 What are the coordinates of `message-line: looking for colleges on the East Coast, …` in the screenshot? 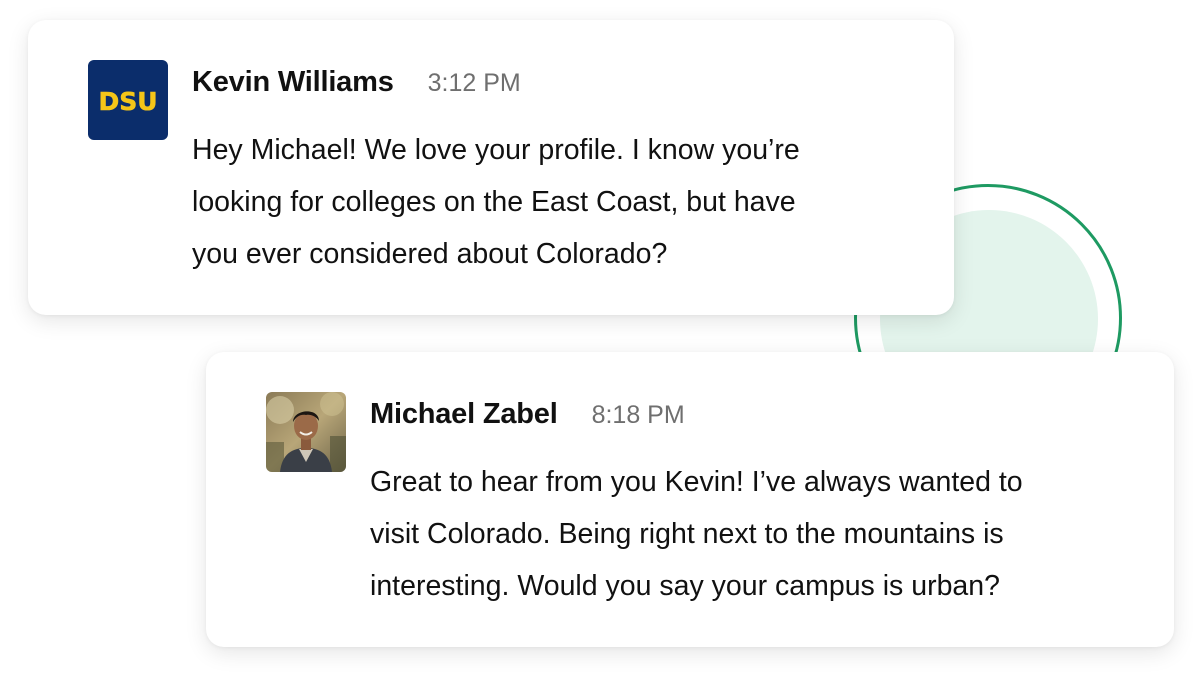 It's located at (494, 202).